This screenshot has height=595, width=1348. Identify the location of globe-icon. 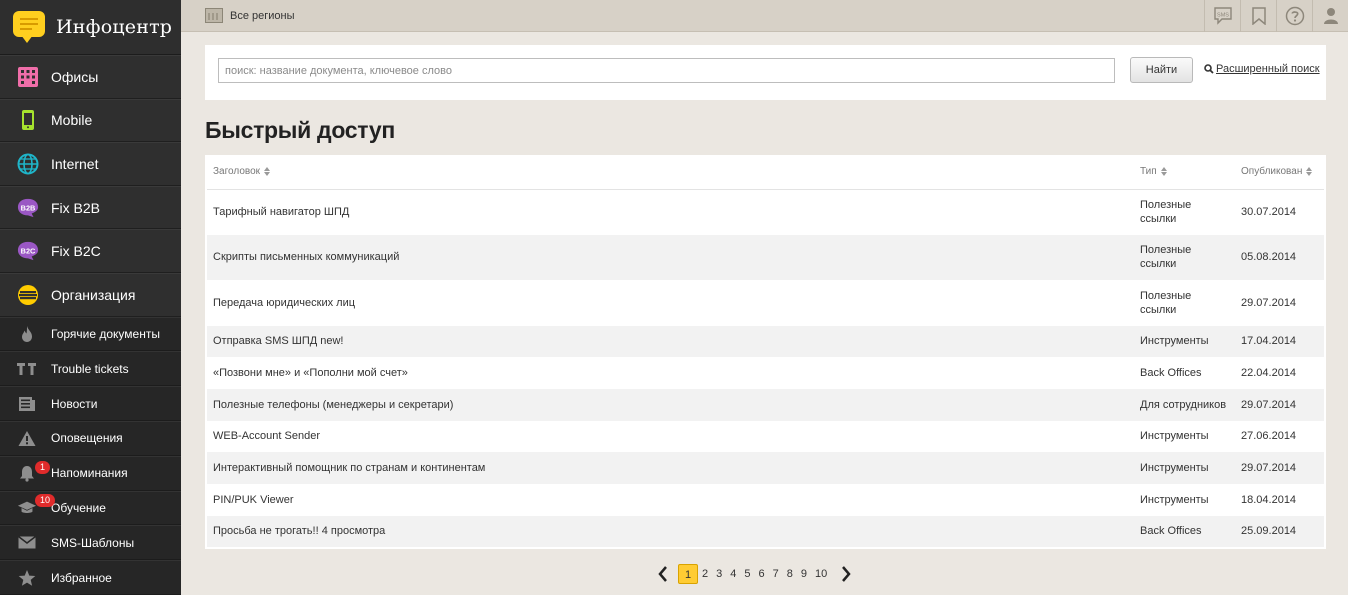
(28, 164).